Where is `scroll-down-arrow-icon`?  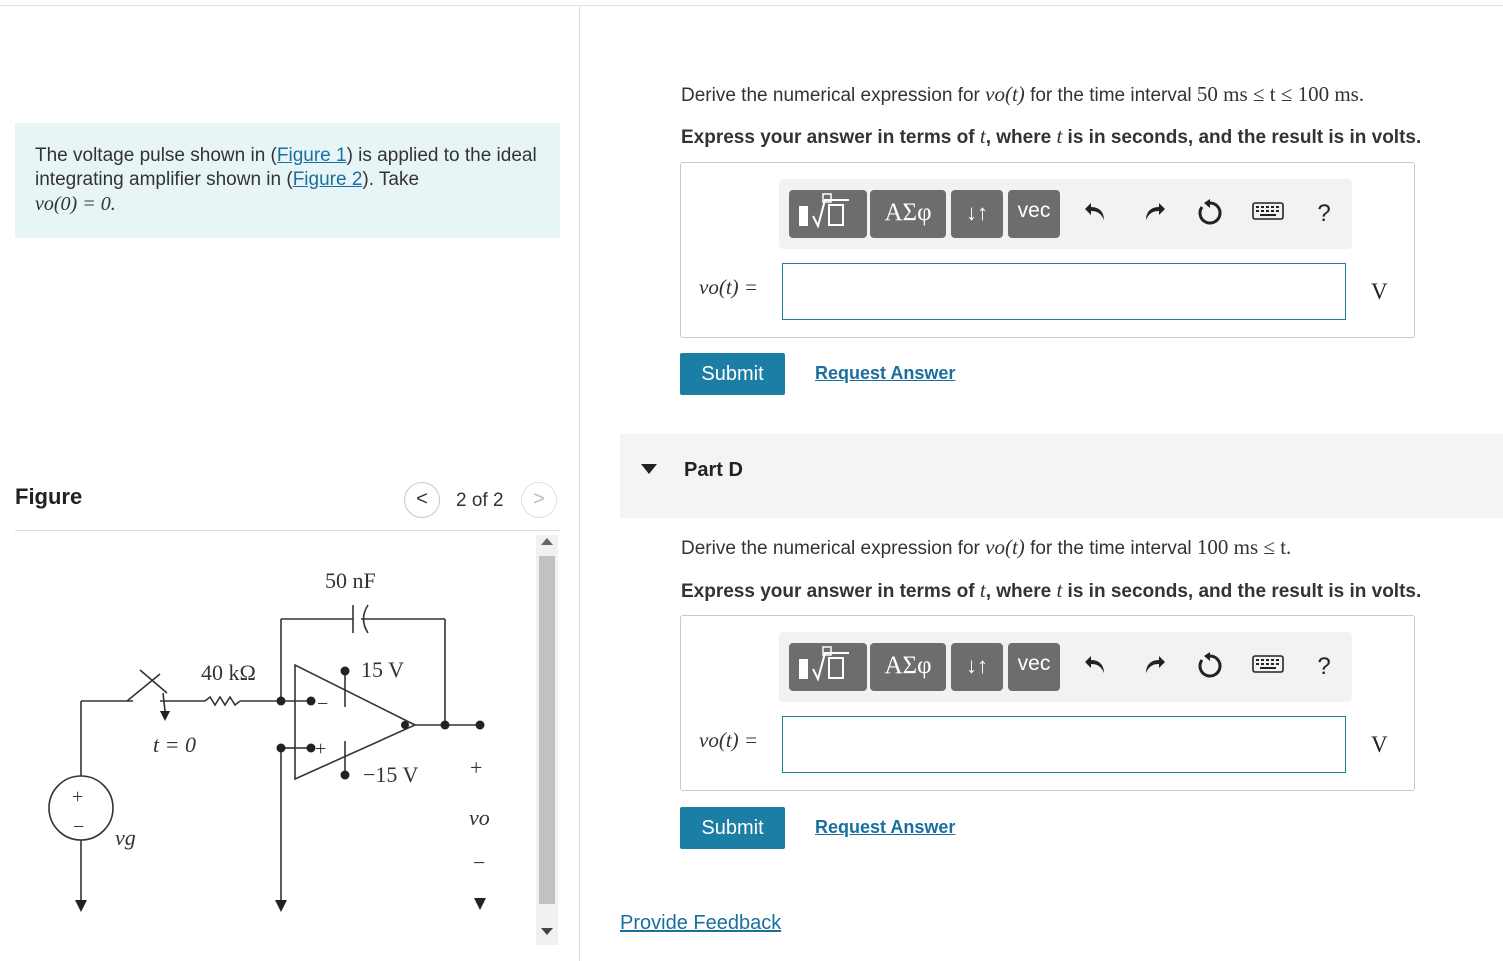 scroll-down-arrow-icon is located at coordinates (547, 931).